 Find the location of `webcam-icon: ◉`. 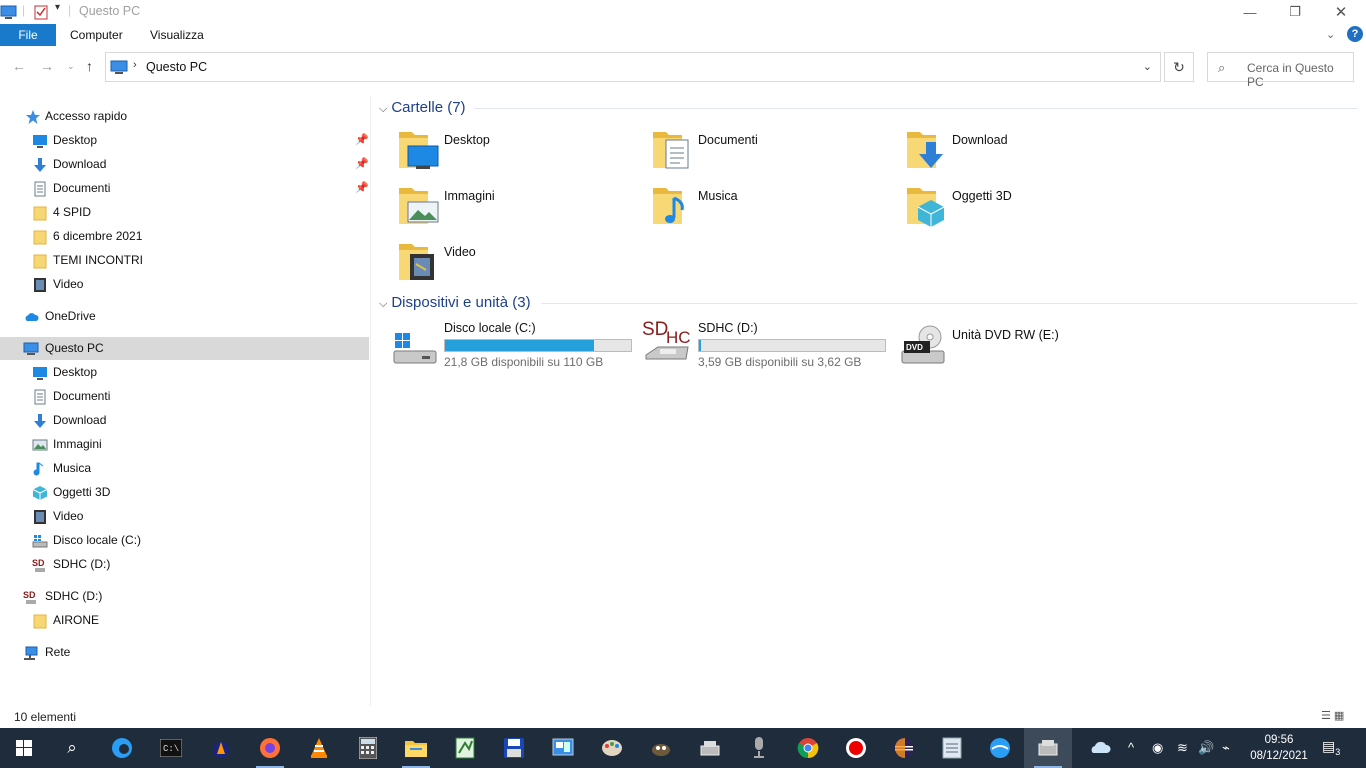

webcam-icon: ◉ is located at coordinates (1157, 748).